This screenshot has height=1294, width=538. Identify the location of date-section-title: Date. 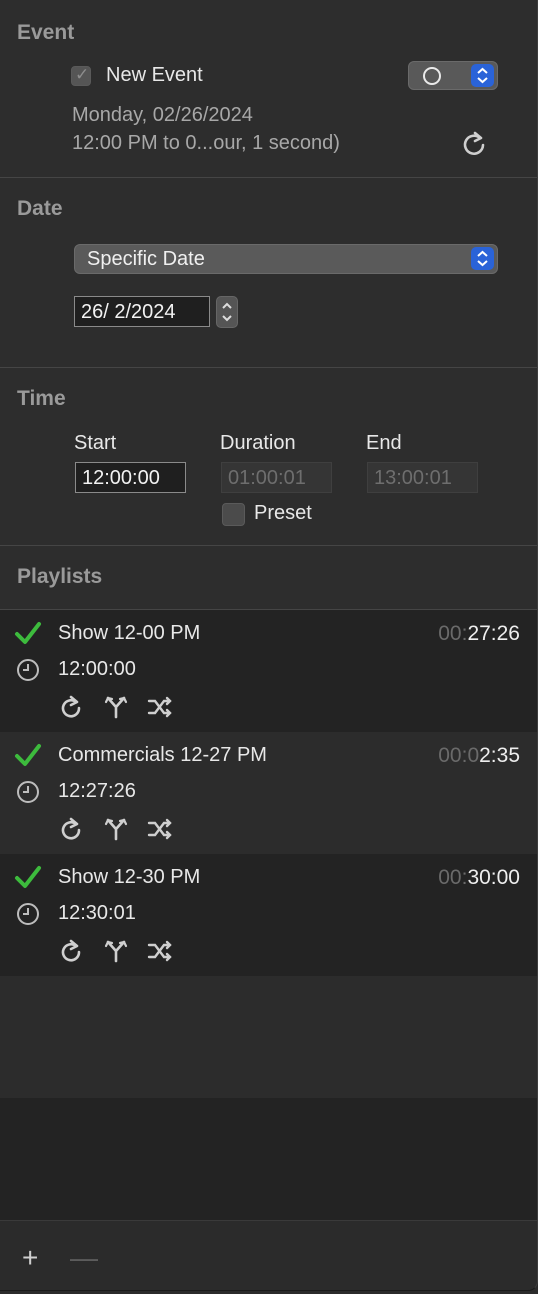
(40, 208).